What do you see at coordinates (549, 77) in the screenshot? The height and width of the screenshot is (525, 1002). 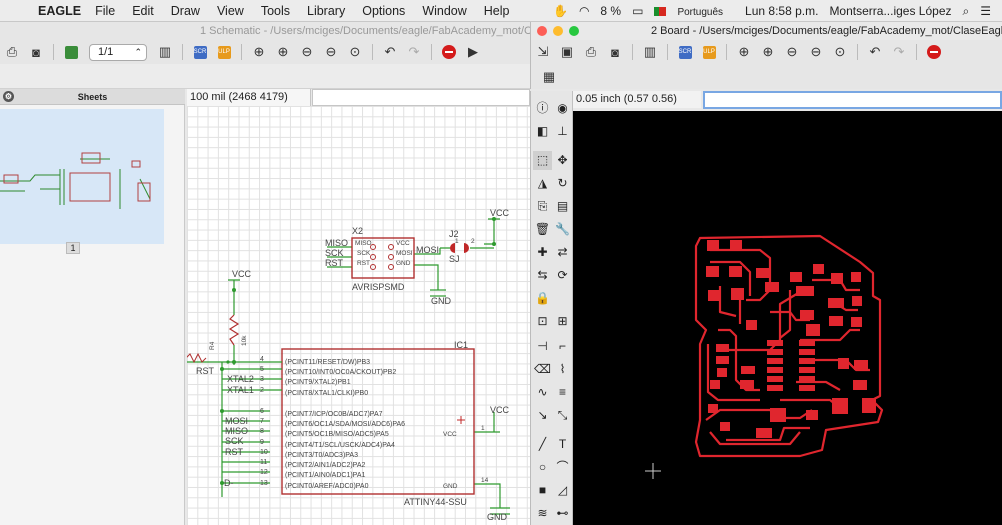 I see `grid-icon: ▦` at bounding box center [549, 77].